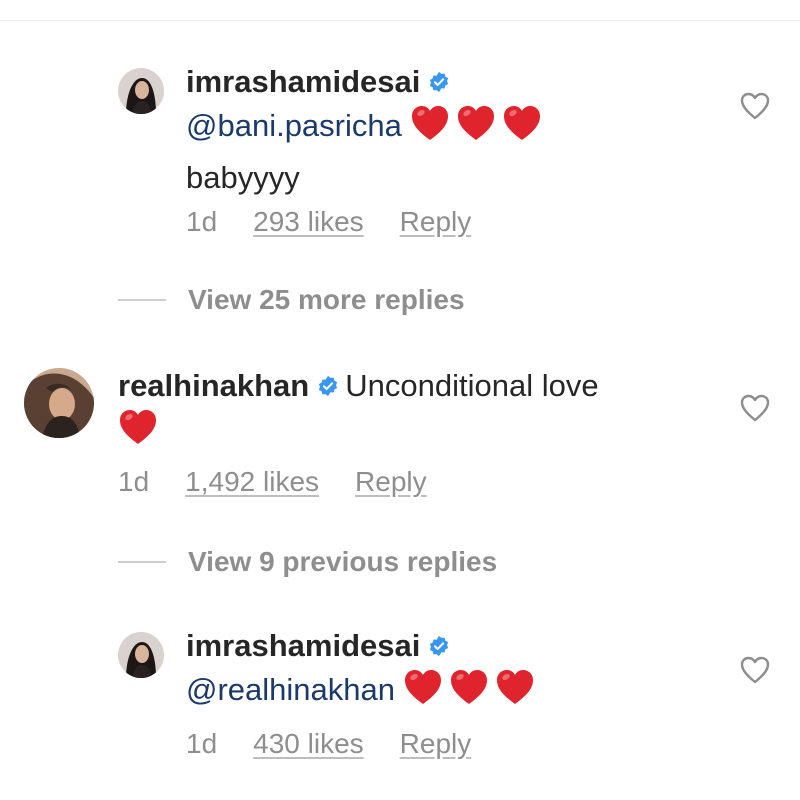 The image size is (800, 800). Describe the element at coordinates (213, 385) in the screenshot. I see `username: realhinakhan` at that location.